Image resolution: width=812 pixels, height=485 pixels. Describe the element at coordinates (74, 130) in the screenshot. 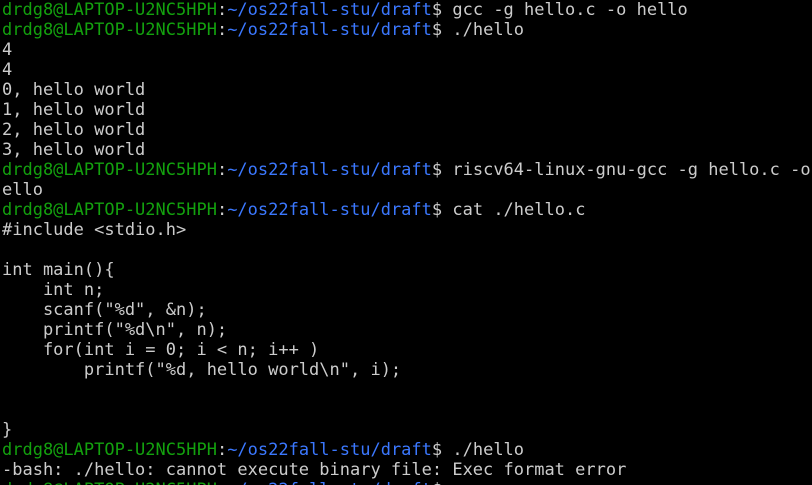

I see `output-line: 2, hello world` at that location.